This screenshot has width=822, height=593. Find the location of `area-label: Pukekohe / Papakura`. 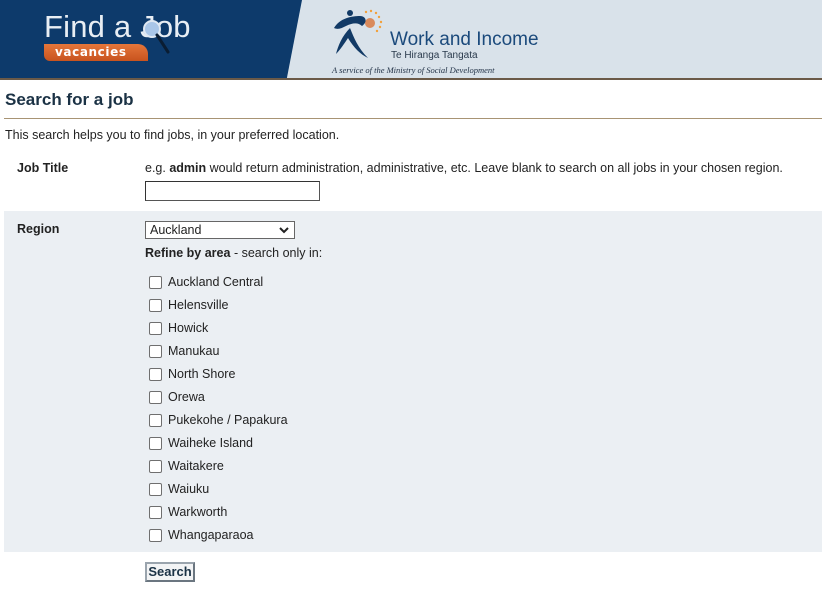

area-label: Pukekohe / Papakura is located at coordinates (228, 420).